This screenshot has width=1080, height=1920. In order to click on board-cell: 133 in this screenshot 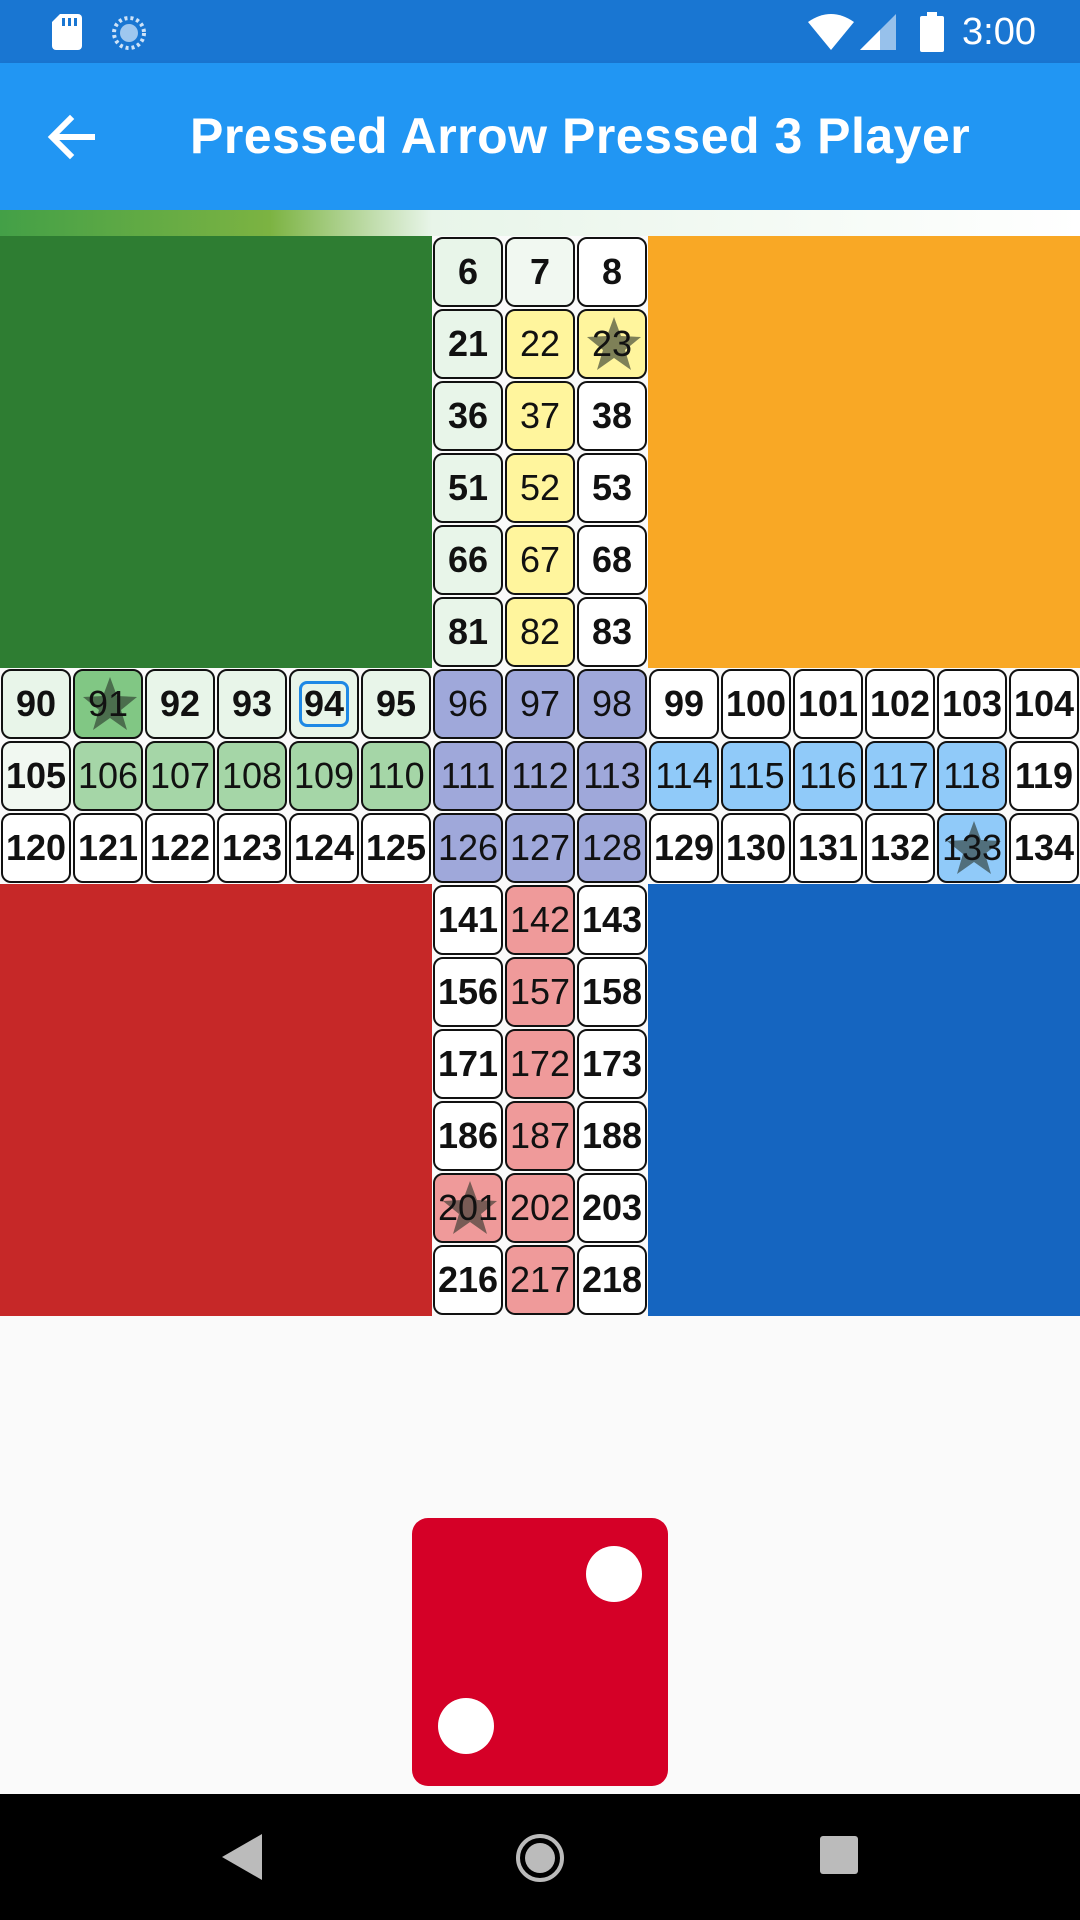, I will do `click(972, 848)`.